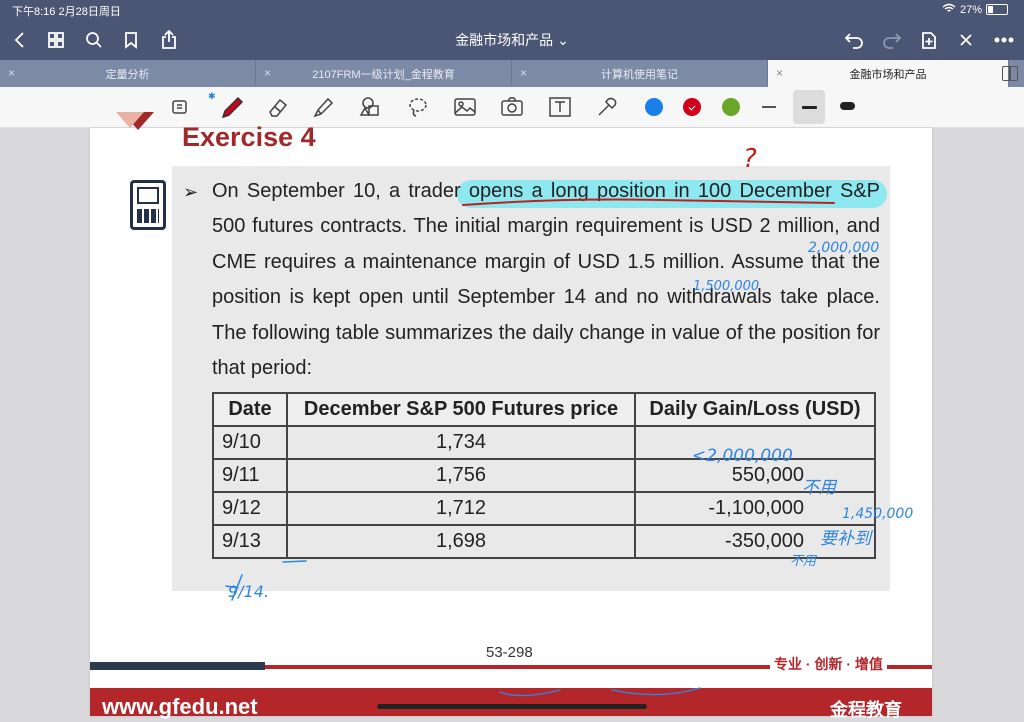 The image size is (1024, 722). I want to click on pen-icon, so click(232, 107).